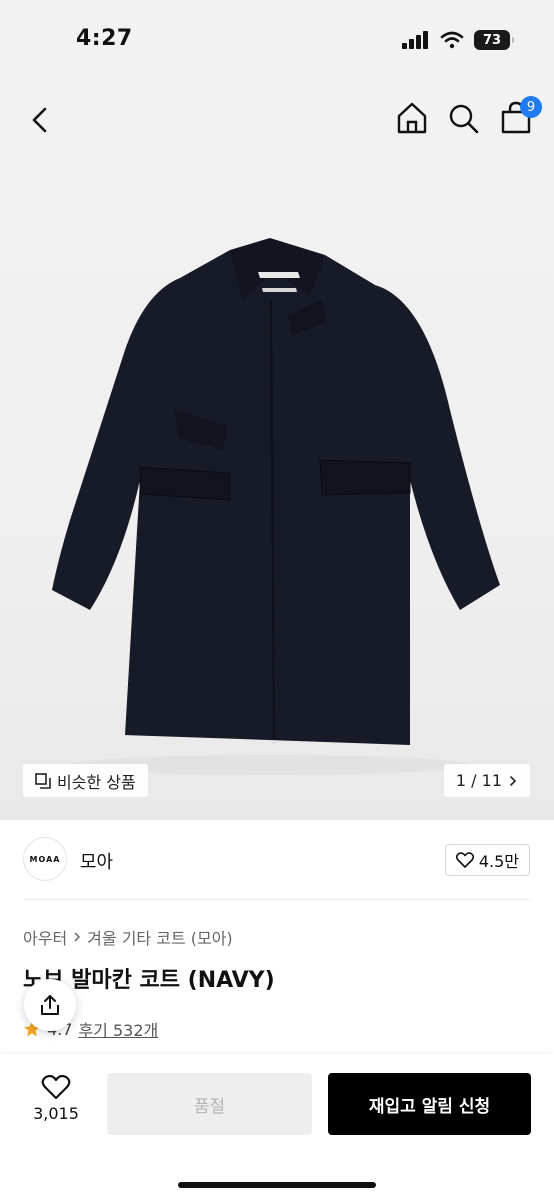 The image size is (554, 1200). I want to click on home-button, so click(412, 118).